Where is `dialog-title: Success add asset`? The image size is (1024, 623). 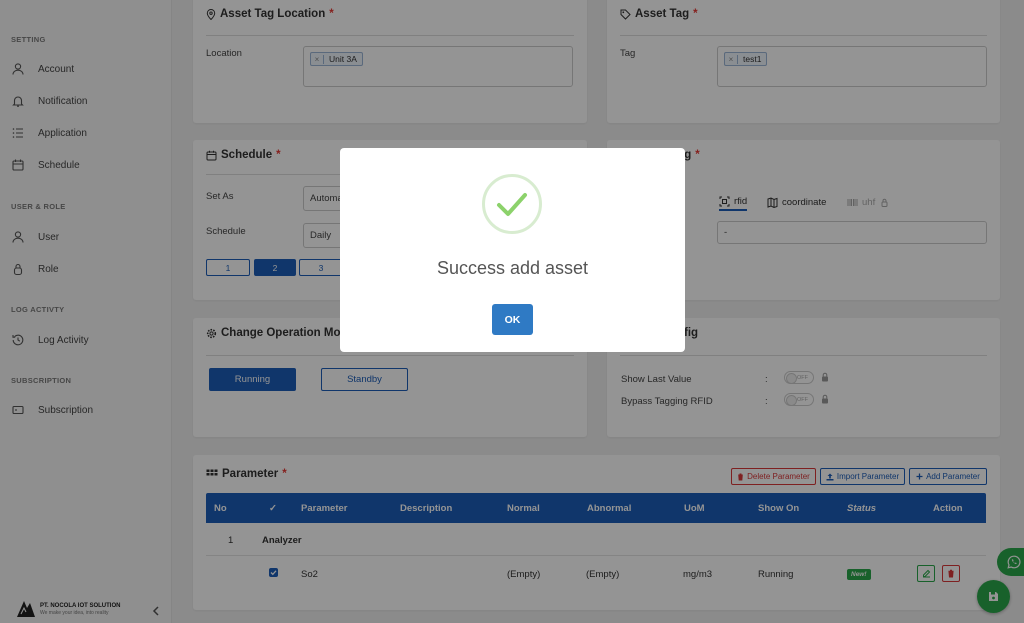
dialog-title: Success add asset is located at coordinates (512, 268).